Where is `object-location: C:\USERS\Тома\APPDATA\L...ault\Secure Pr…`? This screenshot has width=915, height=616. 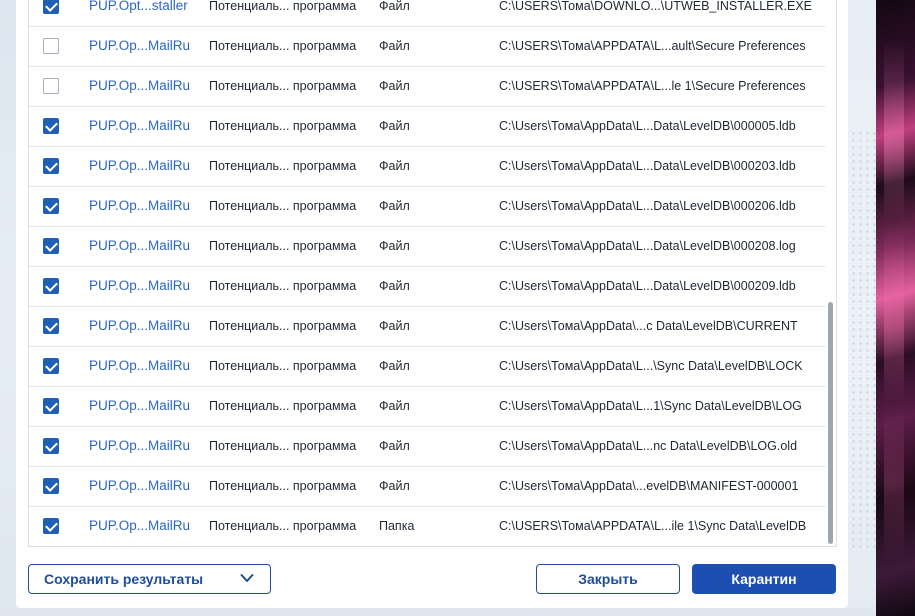 object-location: C:\USERS\Тома\APPDATA\L...ault\Secure Pr… is located at coordinates (652, 46).